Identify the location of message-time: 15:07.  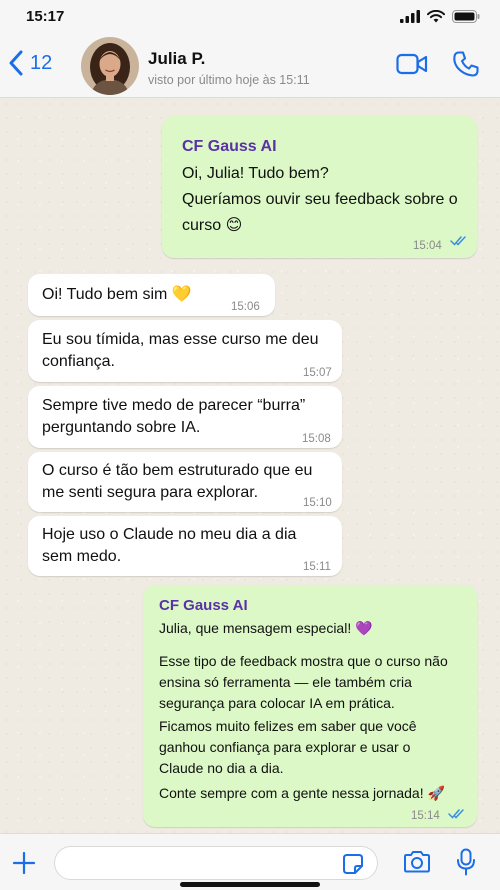
(317, 373).